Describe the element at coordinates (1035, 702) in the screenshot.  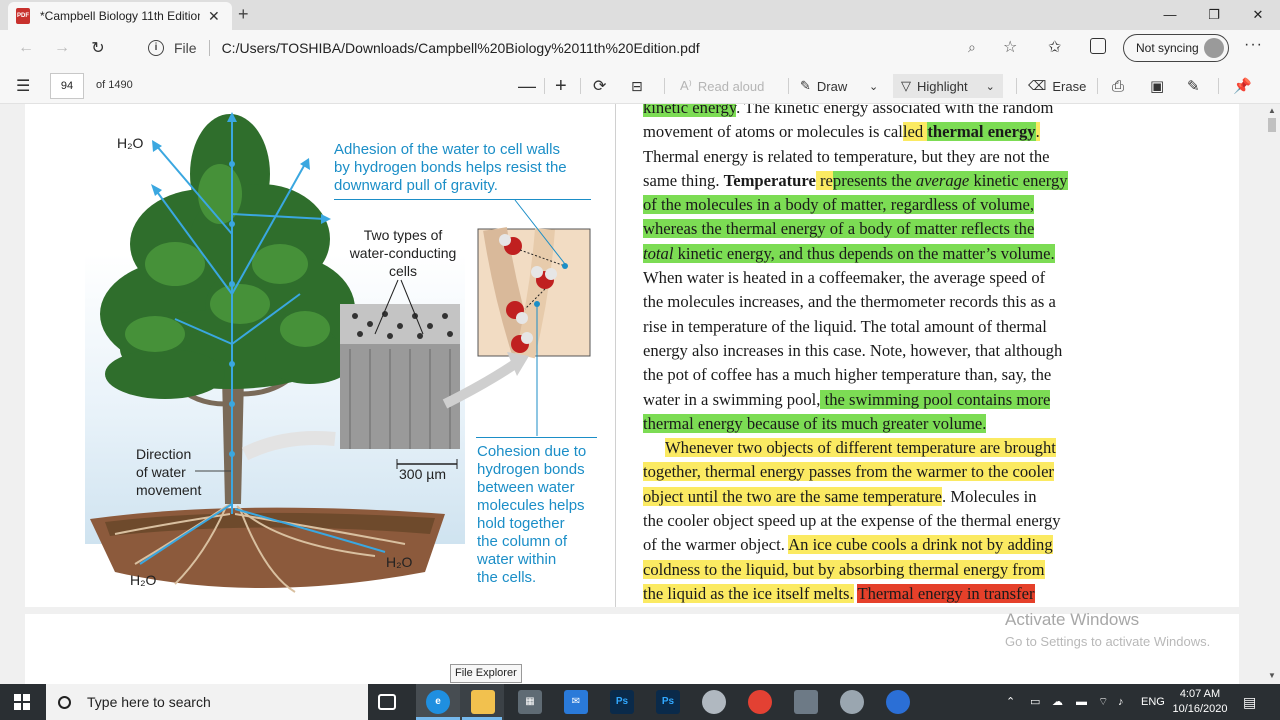
I see `tray-app-icon: ▭` at that location.